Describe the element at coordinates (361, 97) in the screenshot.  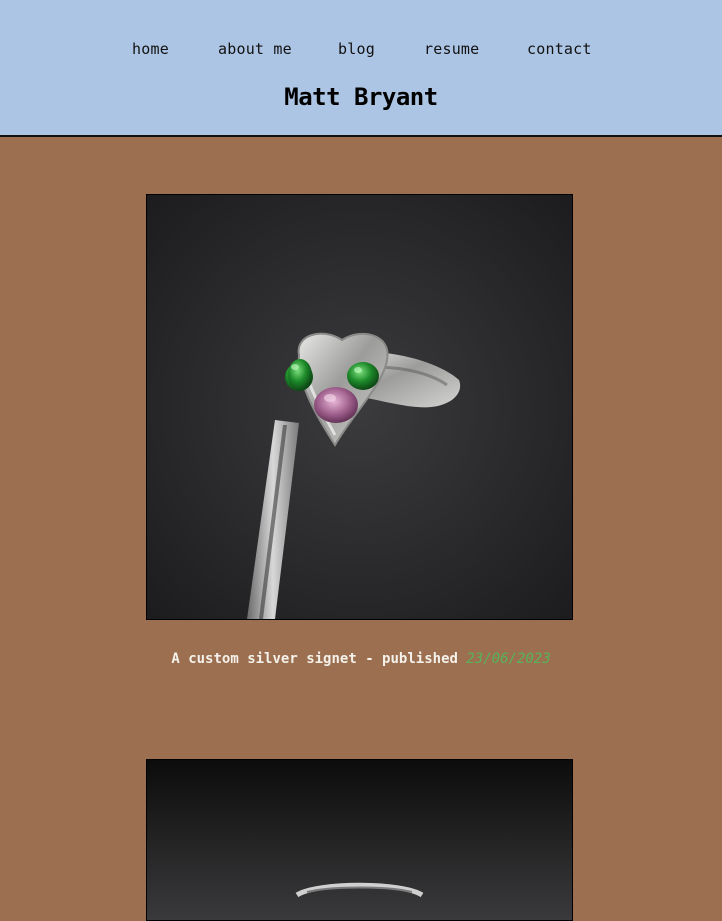
I see `site-title: Matt Bryant` at that location.